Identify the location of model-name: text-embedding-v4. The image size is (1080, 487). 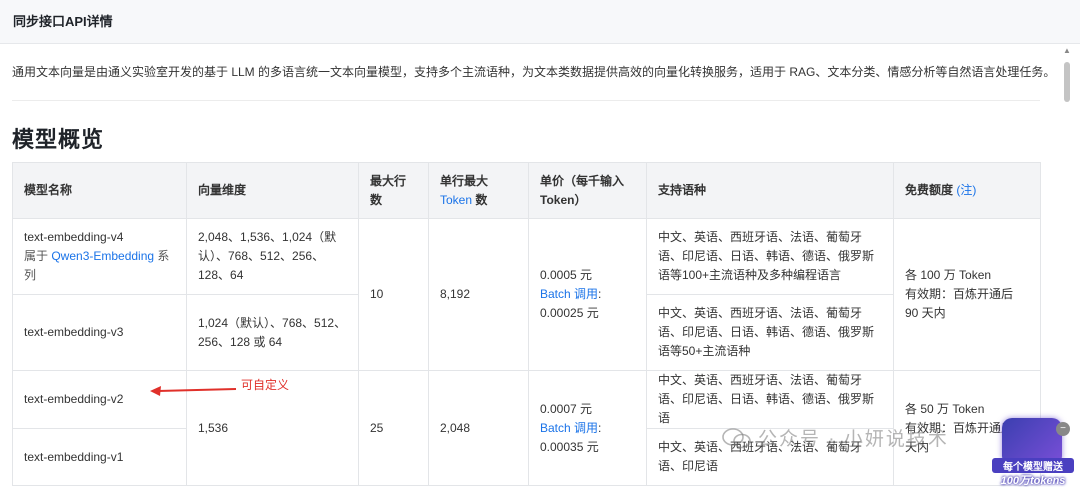
(74, 237).